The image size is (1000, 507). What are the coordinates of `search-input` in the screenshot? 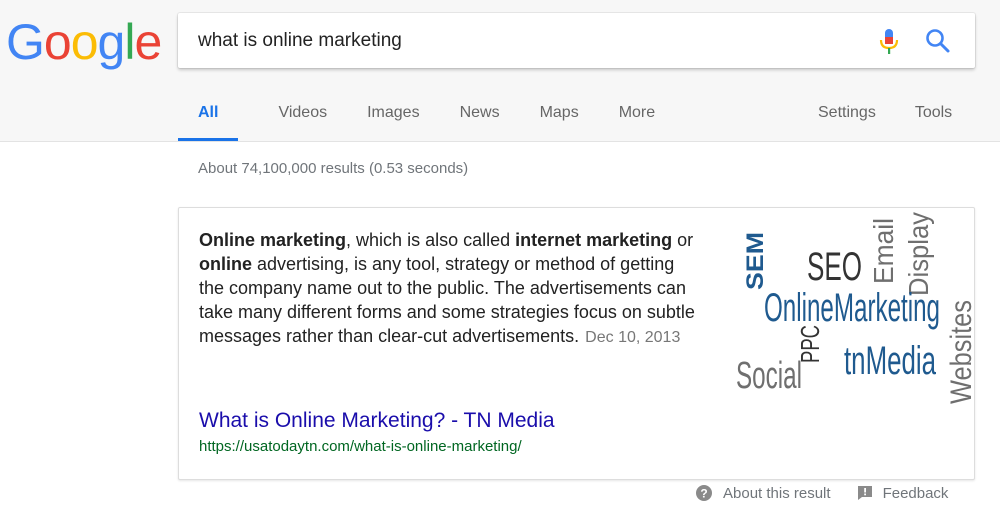 It's located at (528, 40).